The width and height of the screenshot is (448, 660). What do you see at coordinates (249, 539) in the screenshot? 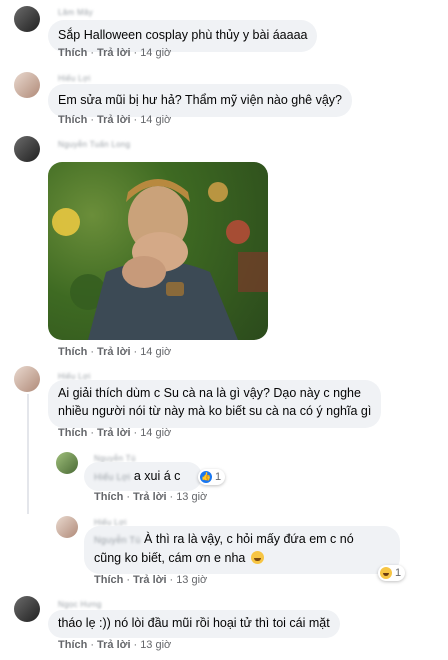
I see `comment-text: À thì ra là vậy, c hỏi mấy đứa em c nó` at bounding box center [249, 539].